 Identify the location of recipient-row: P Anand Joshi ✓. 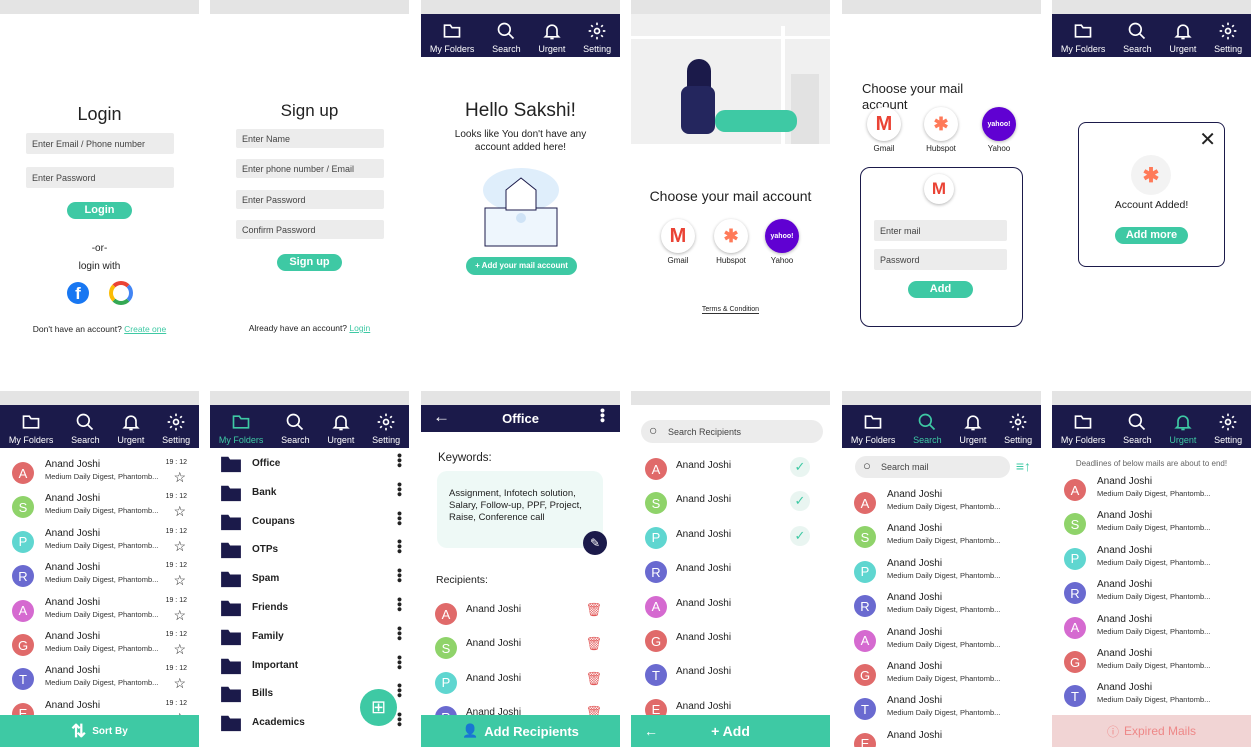
(735, 541).